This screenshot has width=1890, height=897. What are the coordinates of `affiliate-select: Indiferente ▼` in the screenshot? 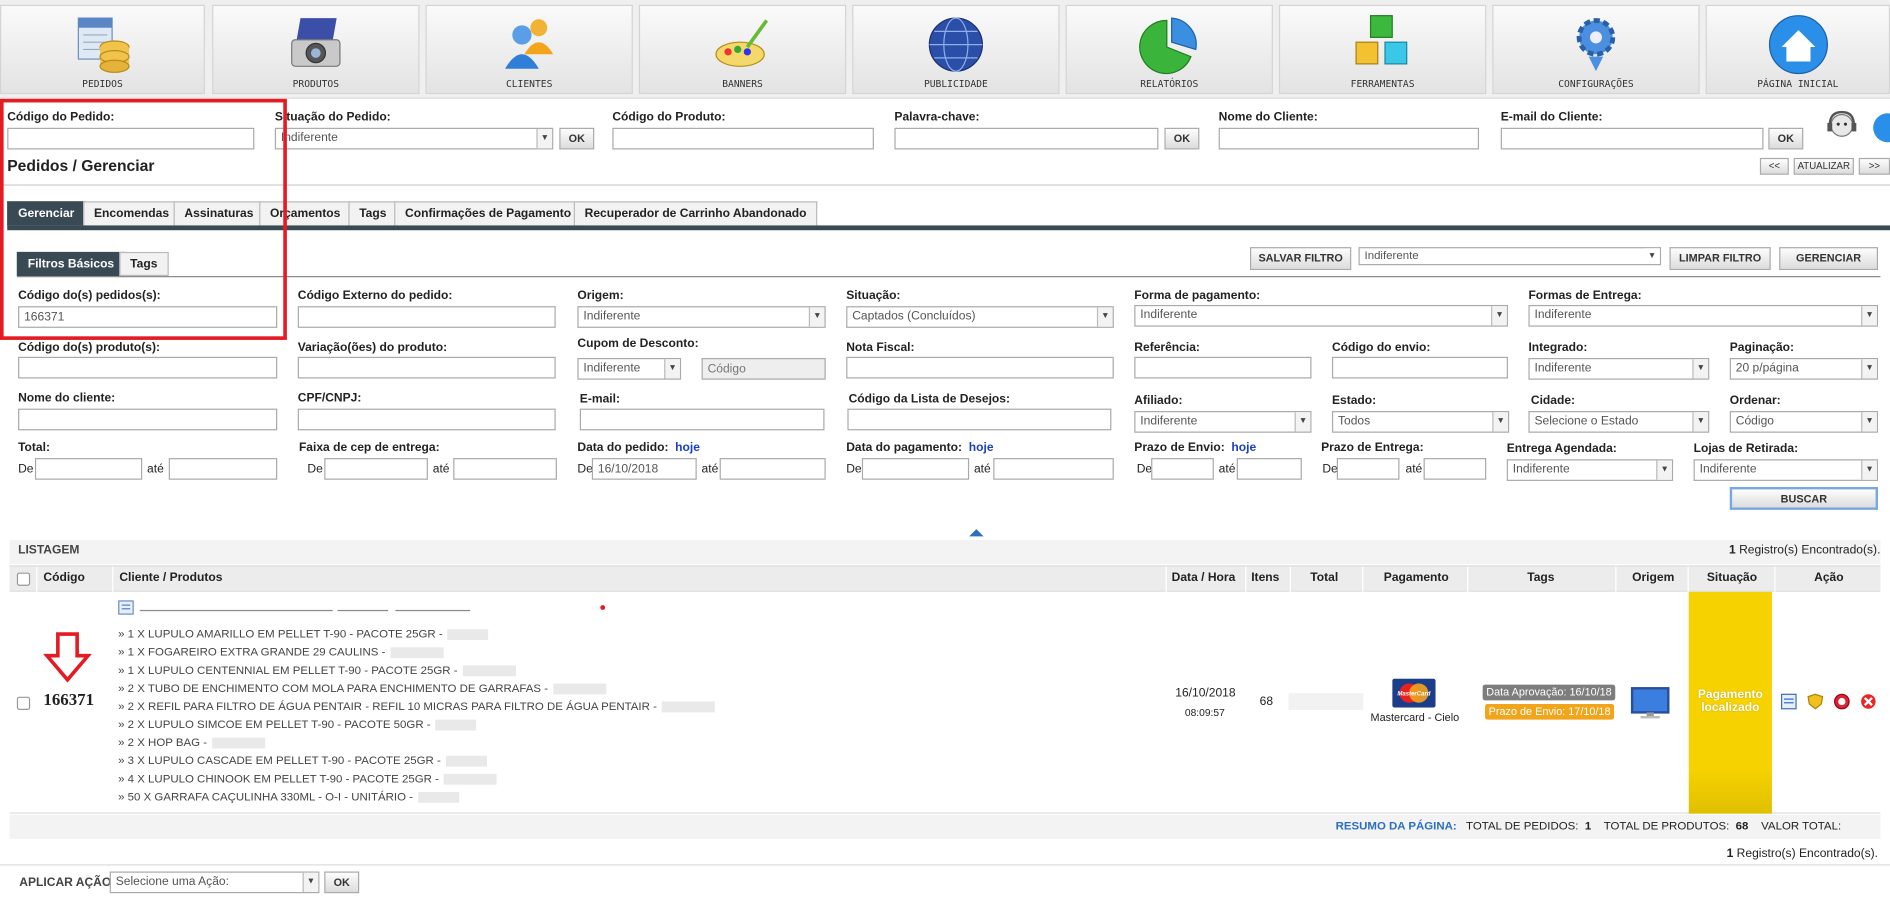 It's located at (1223, 422).